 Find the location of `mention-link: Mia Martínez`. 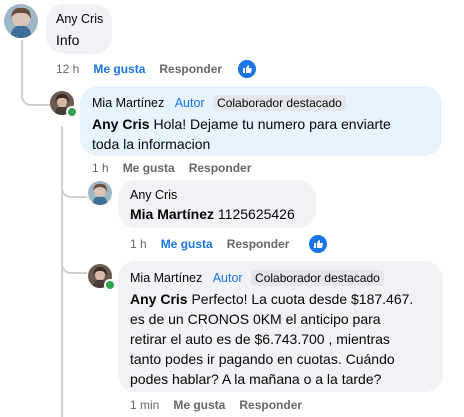

mention-link: Mia Martínez is located at coordinates (172, 214).